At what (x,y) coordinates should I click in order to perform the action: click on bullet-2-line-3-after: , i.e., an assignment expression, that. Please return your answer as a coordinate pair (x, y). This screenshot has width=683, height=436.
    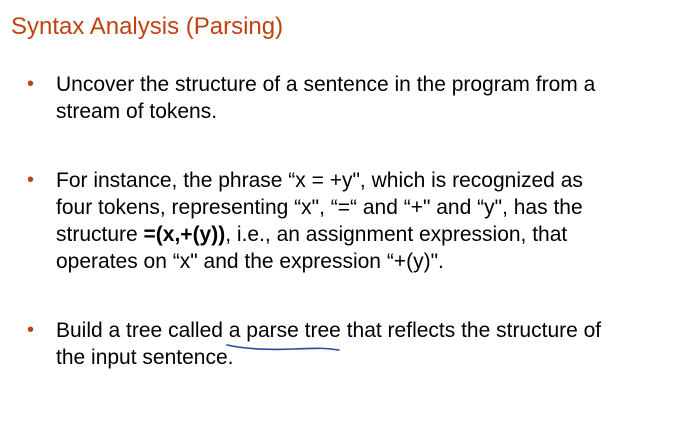
    Looking at the image, I should click on (396, 234).